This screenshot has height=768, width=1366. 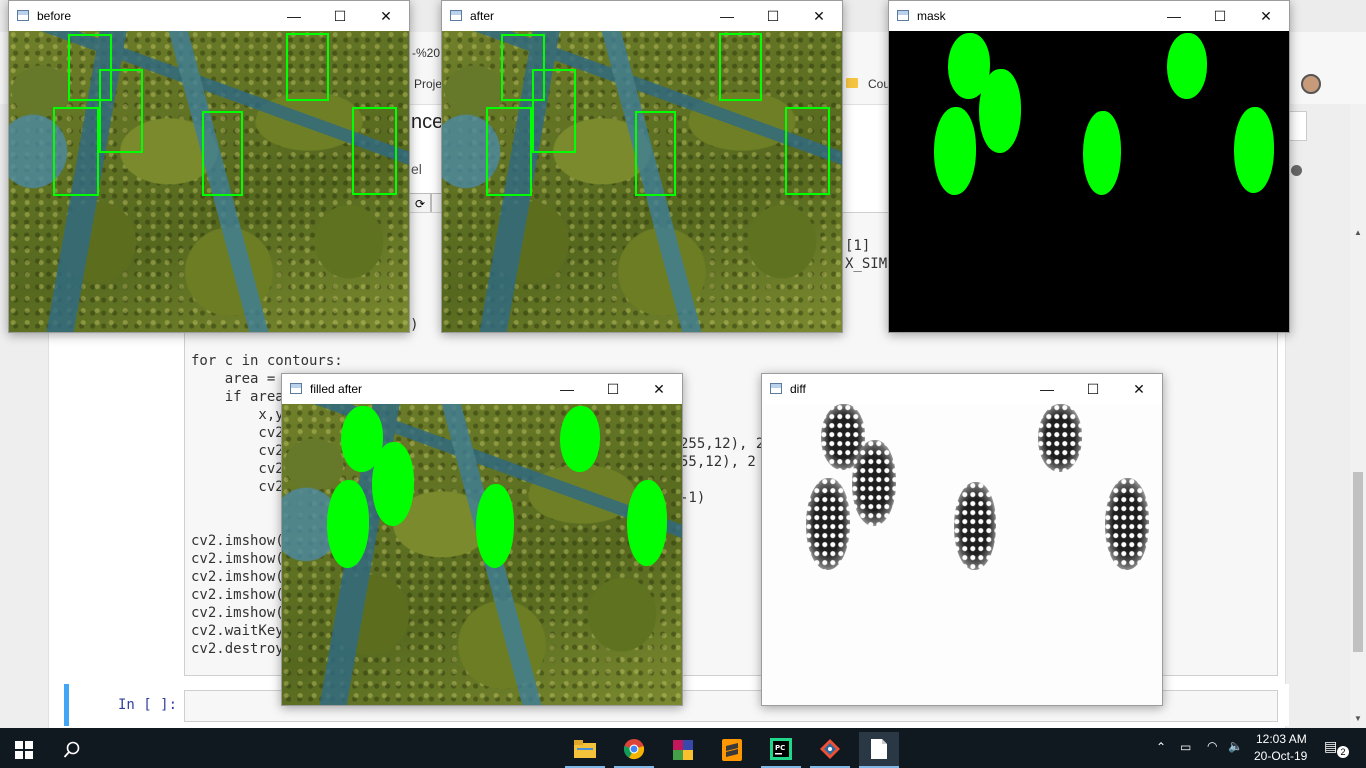 I want to click on taskbar-pycharm: PC, so click(x=781, y=750).